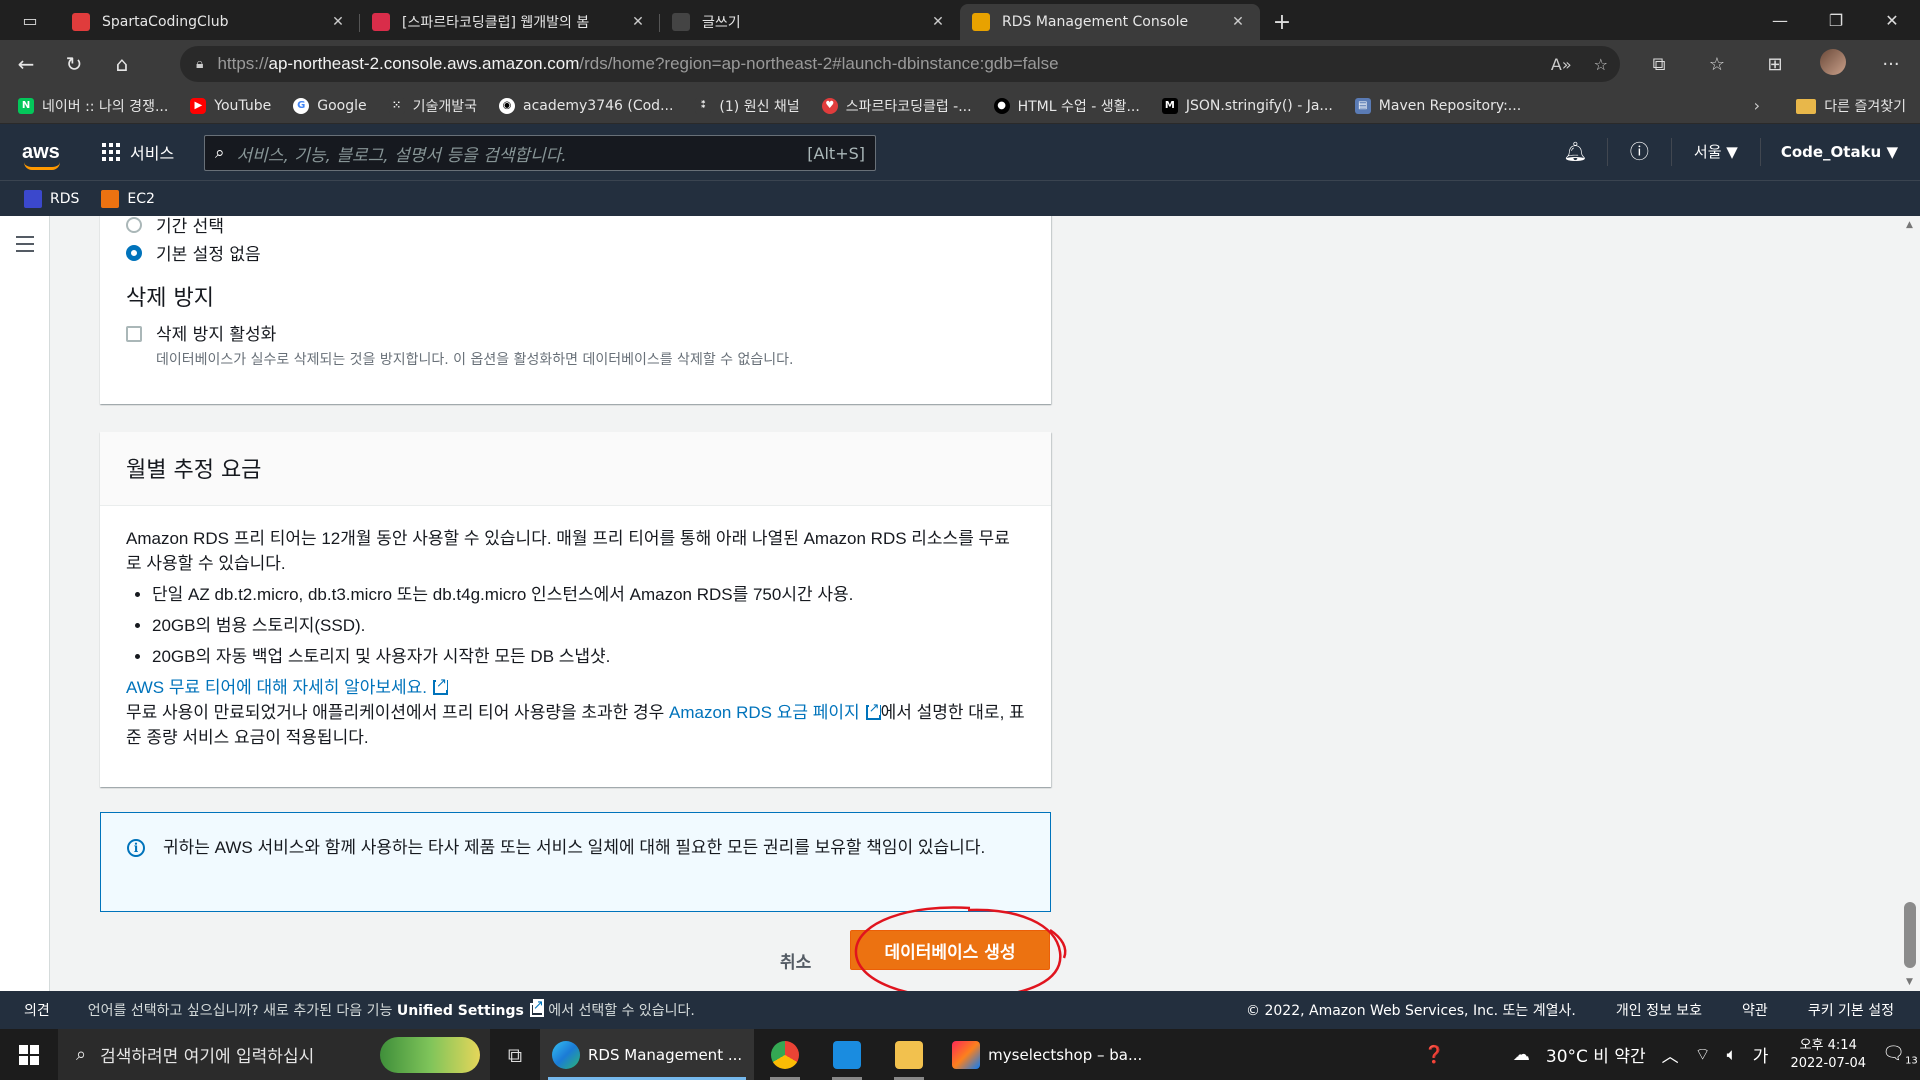 This screenshot has height=1080, width=1920. Describe the element at coordinates (1909, 225) in the screenshot. I see `scroll-up-icon: ▲` at that location.